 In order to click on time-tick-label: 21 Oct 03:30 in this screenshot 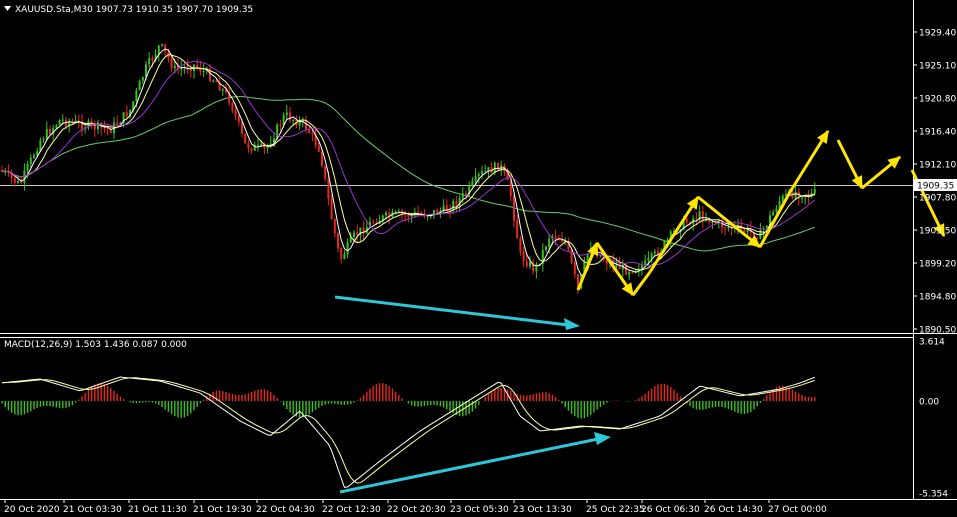, I will do `click(92, 510)`.